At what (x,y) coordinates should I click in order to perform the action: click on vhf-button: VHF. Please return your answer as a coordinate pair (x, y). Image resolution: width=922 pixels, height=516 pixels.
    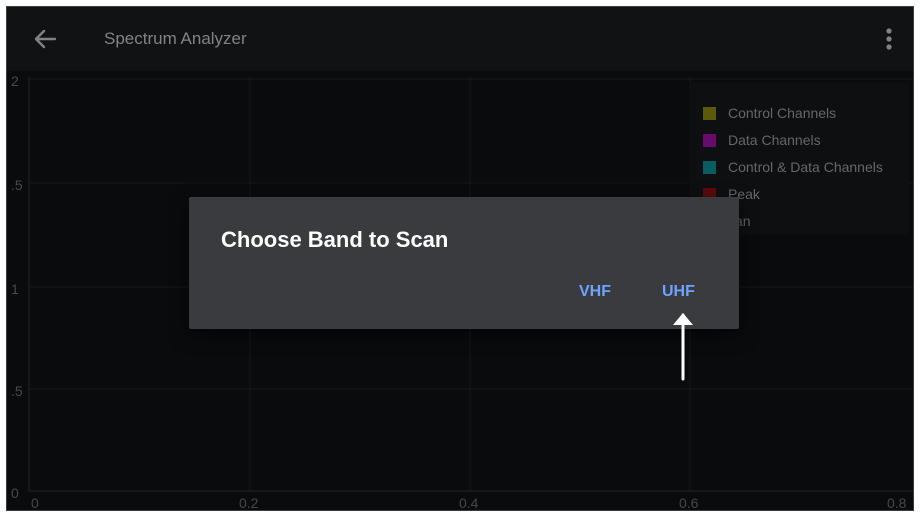
    Looking at the image, I should click on (595, 292).